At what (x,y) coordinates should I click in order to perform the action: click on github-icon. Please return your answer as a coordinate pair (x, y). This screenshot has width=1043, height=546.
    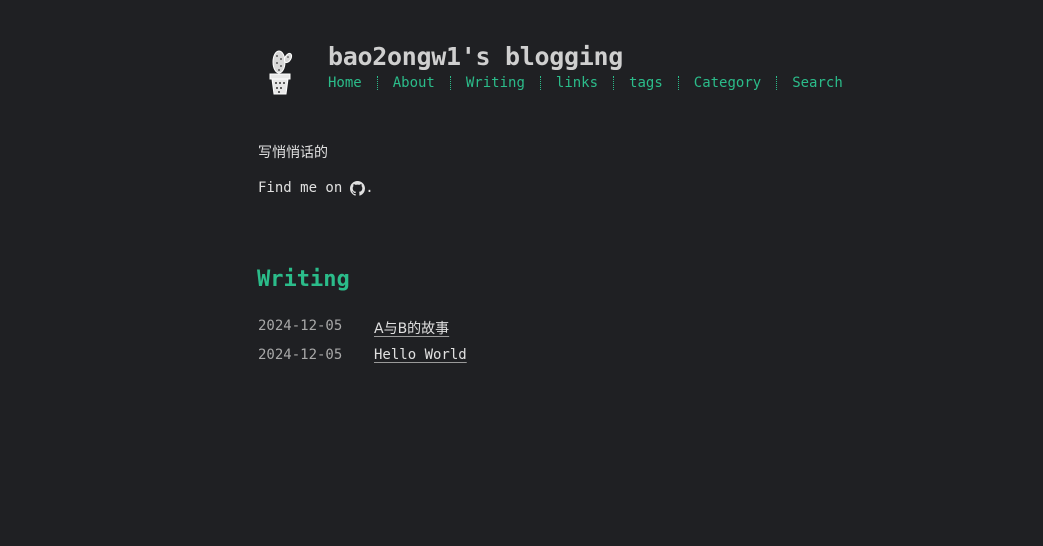
    Looking at the image, I should click on (358, 188).